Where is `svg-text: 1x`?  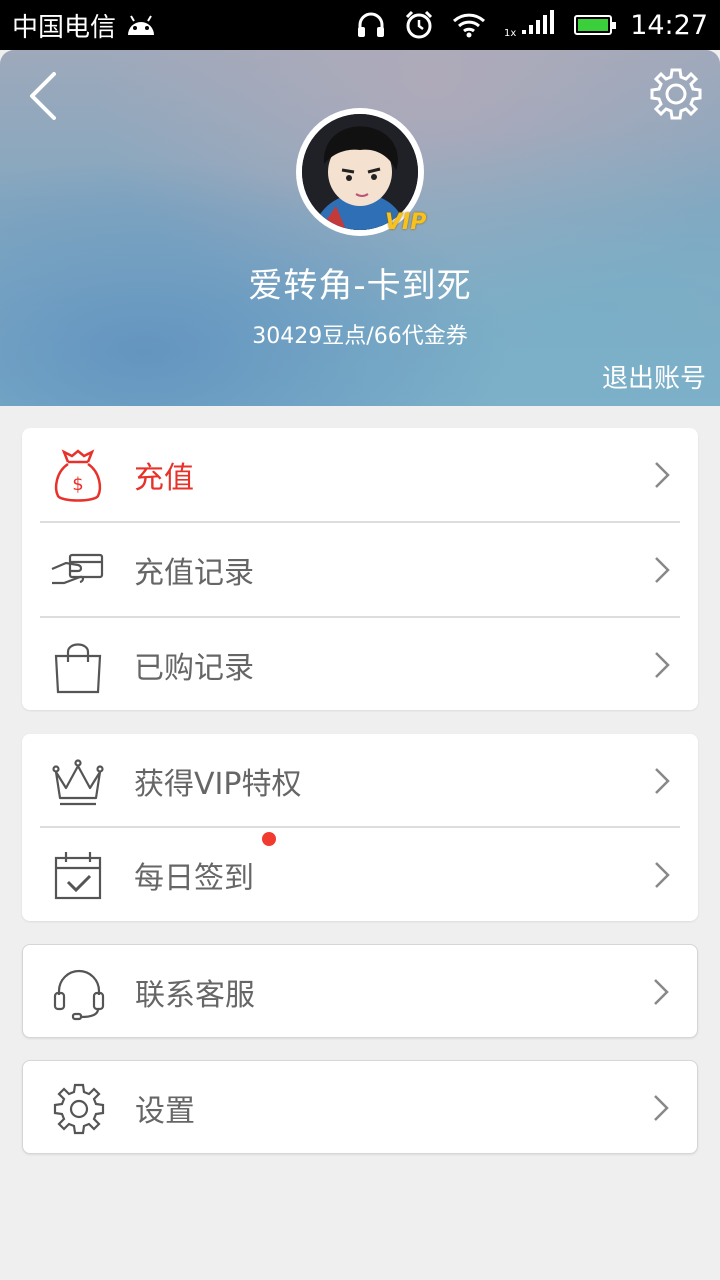 svg-text: 1x is located at coordinates (510, 33).